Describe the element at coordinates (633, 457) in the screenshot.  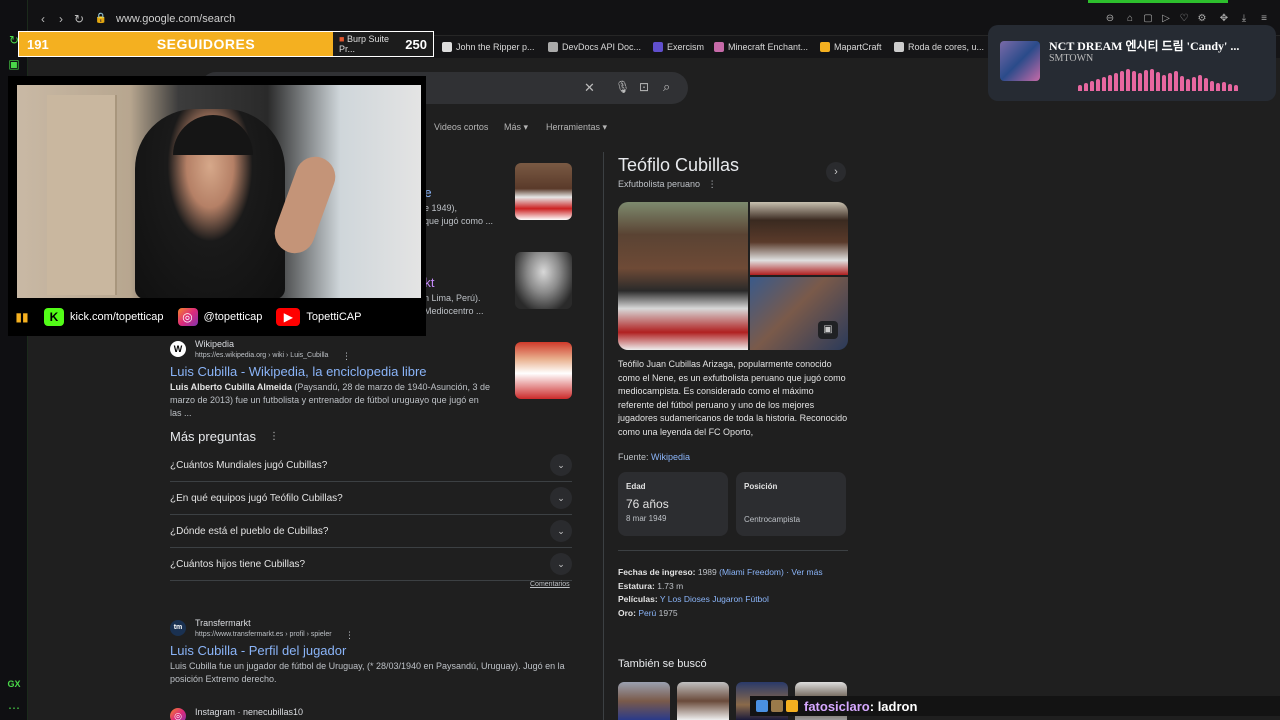
I see `kp-source-label: Fuente:` at that location.